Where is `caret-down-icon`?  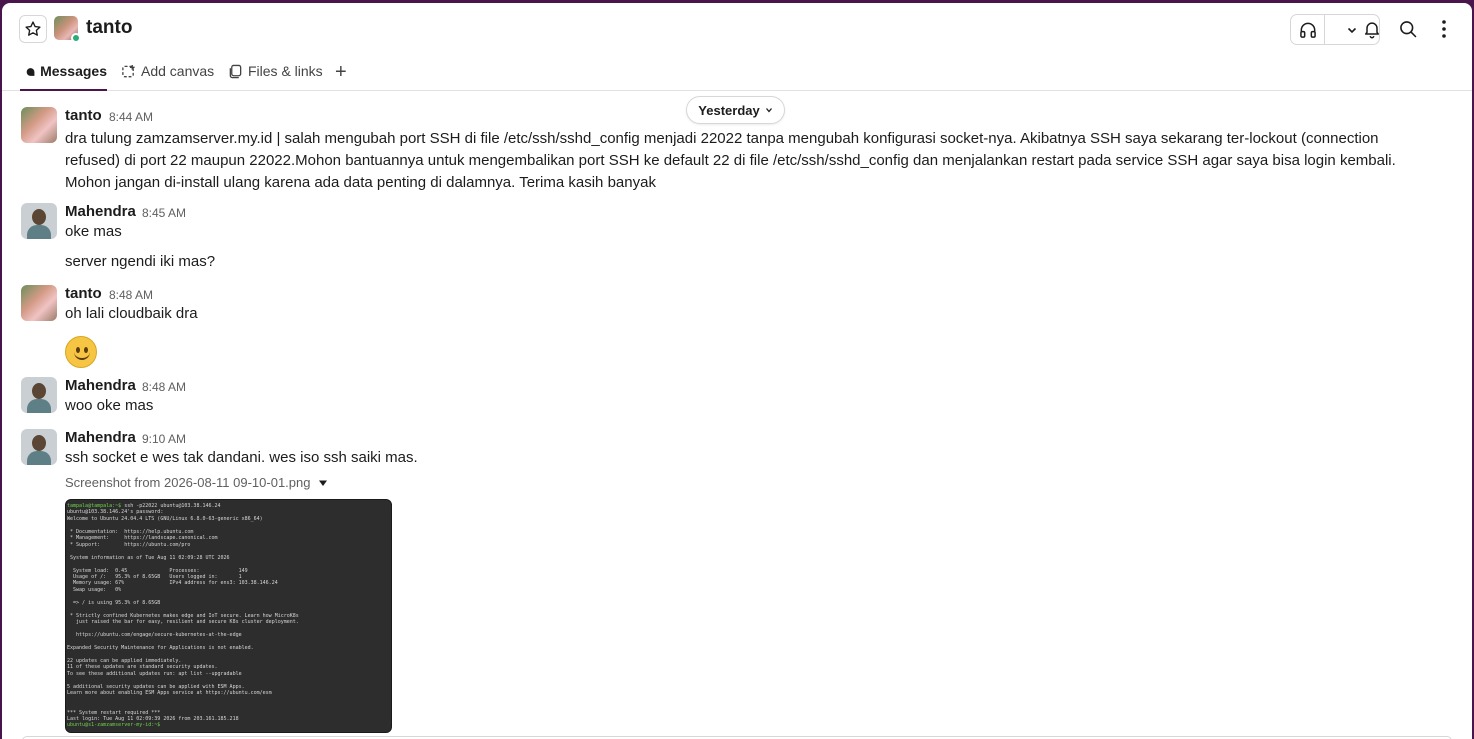
caret-down-icon is located at coordinates (323, 483).